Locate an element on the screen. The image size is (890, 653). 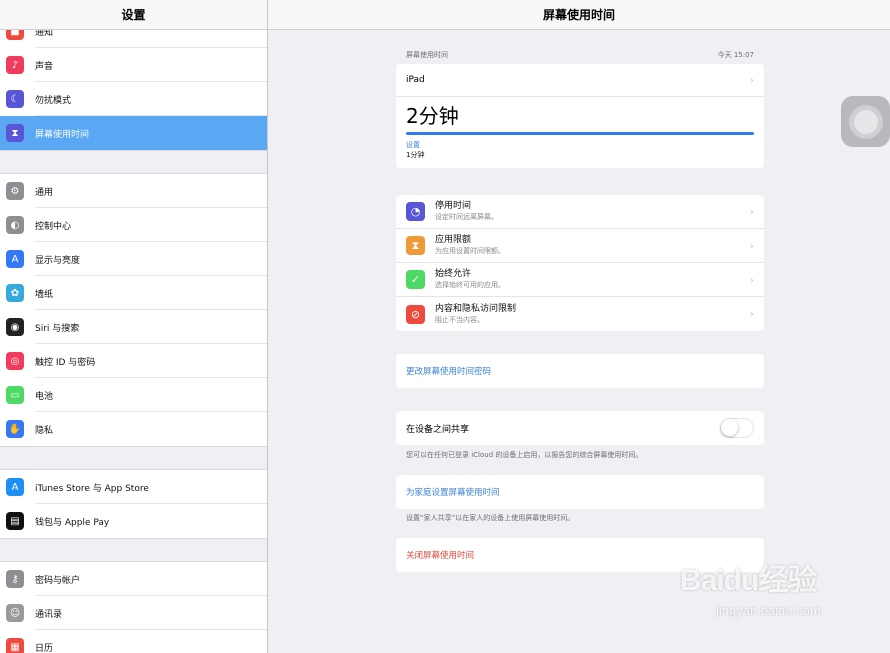
sidebar-item-label: 勿扰模式 is located at coordinates (53, 100).